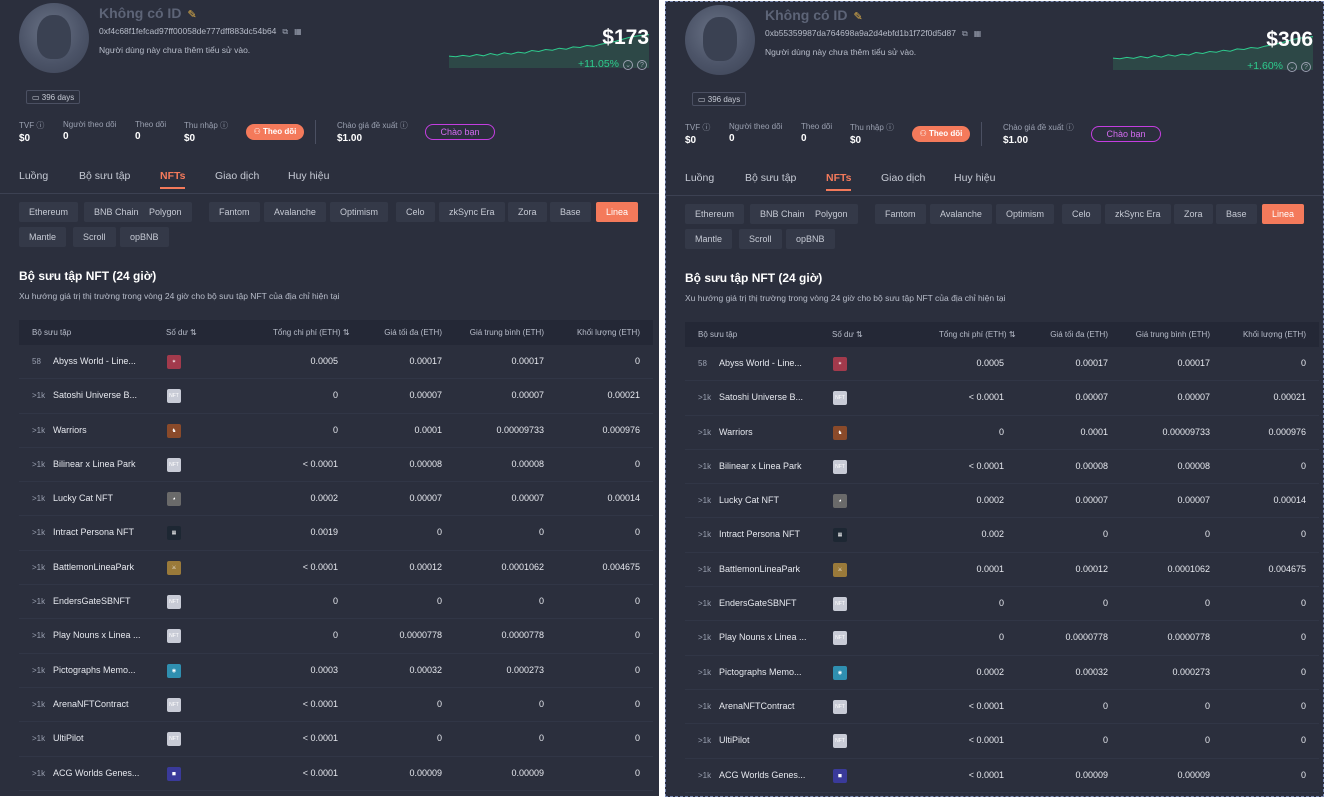 This screenshot has height=806, width=1331. I want to click on help-icon: ?, so click(642, 65).